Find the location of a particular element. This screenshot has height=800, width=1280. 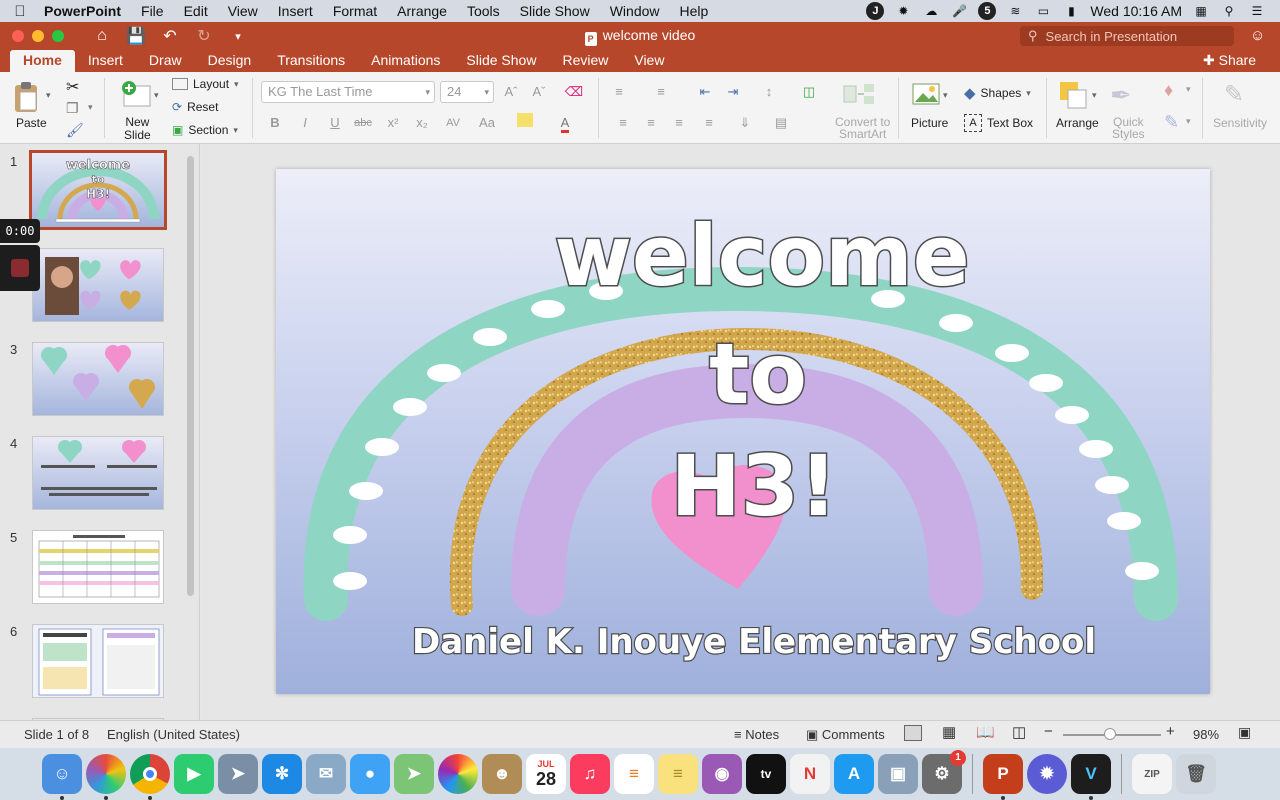

feedback-icon: ☺ is located at coordinates (1257, 35).